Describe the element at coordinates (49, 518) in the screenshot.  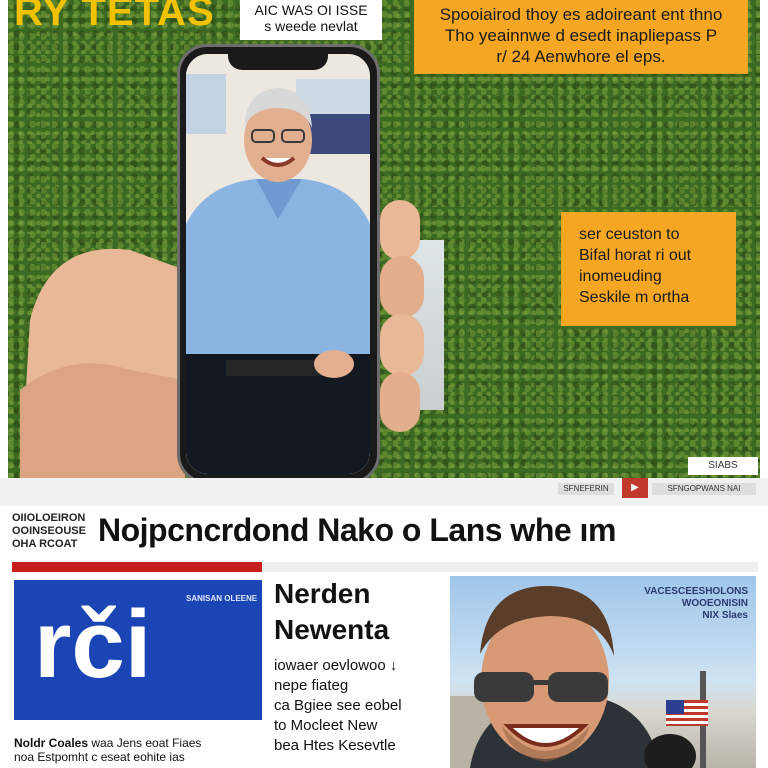
I see `masthead-side-line-1: OIIOLOEIRON` at that location.